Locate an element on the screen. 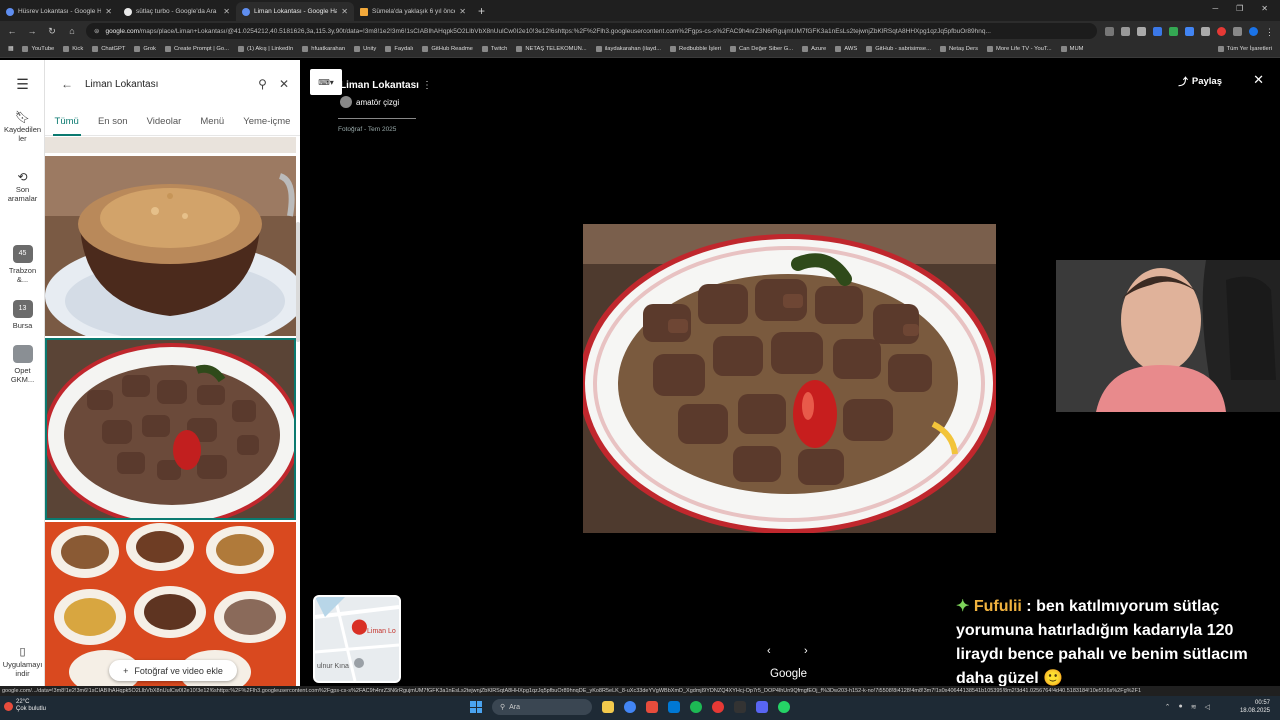 The image size is (1280, 720). browser-tab: Hüsrev Lokantası - Google Har ✕ is located at coordinates (59, 11).